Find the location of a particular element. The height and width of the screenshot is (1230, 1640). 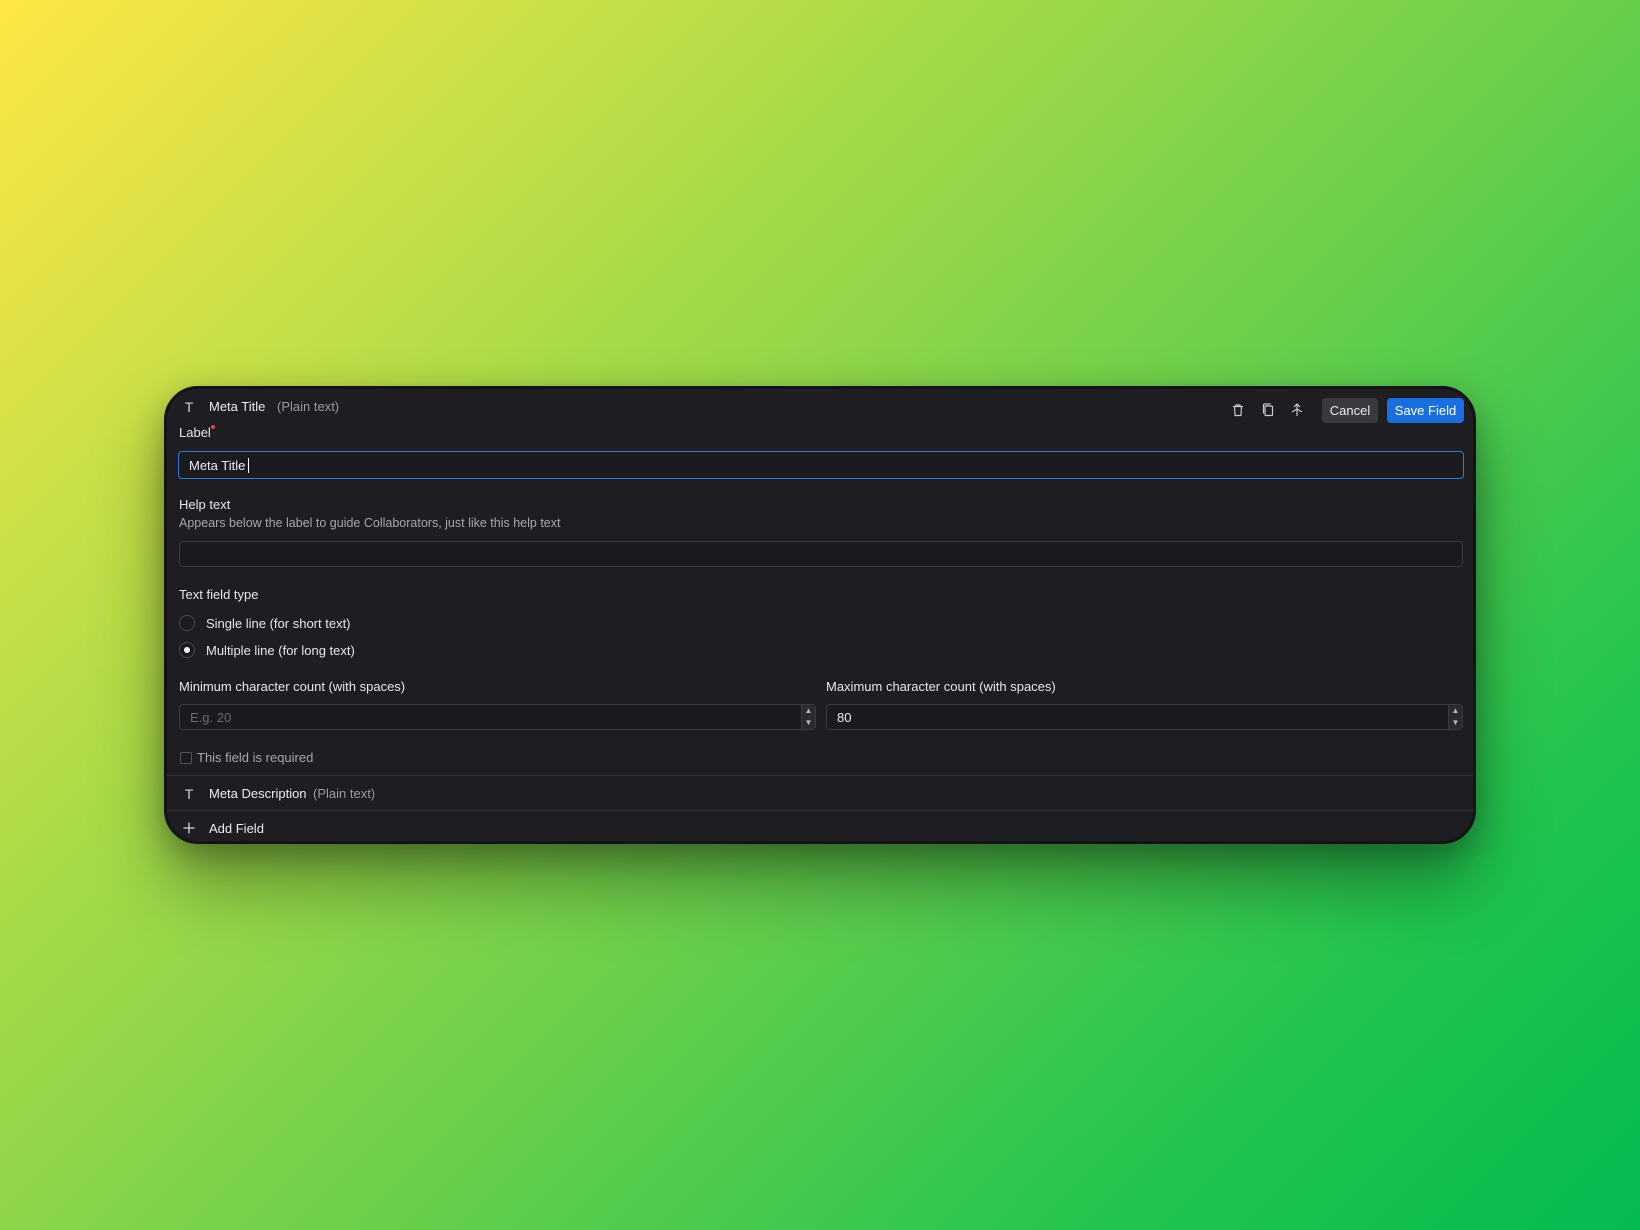

required-checkbox-label: This field is required is located at coordinates (255, 757).